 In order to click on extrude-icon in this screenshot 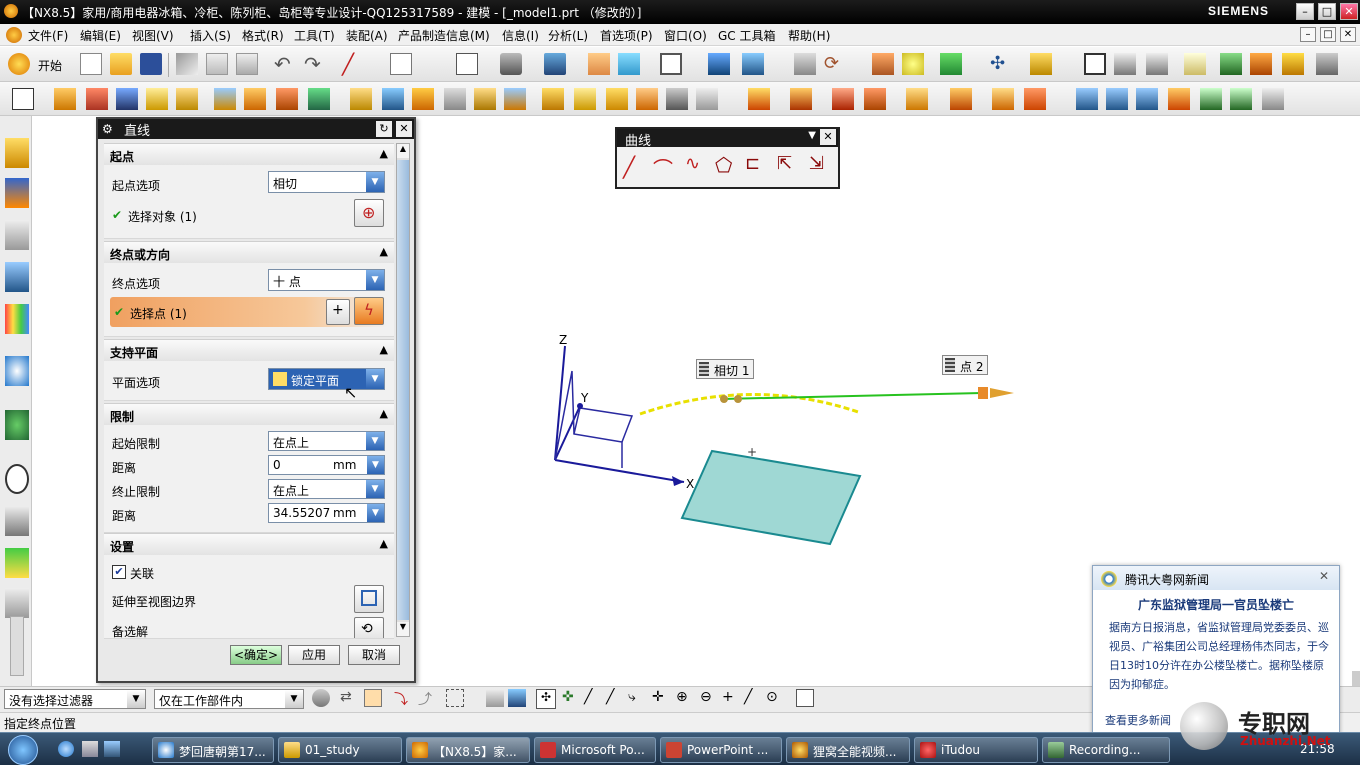, I will do `click(65, 99)`.